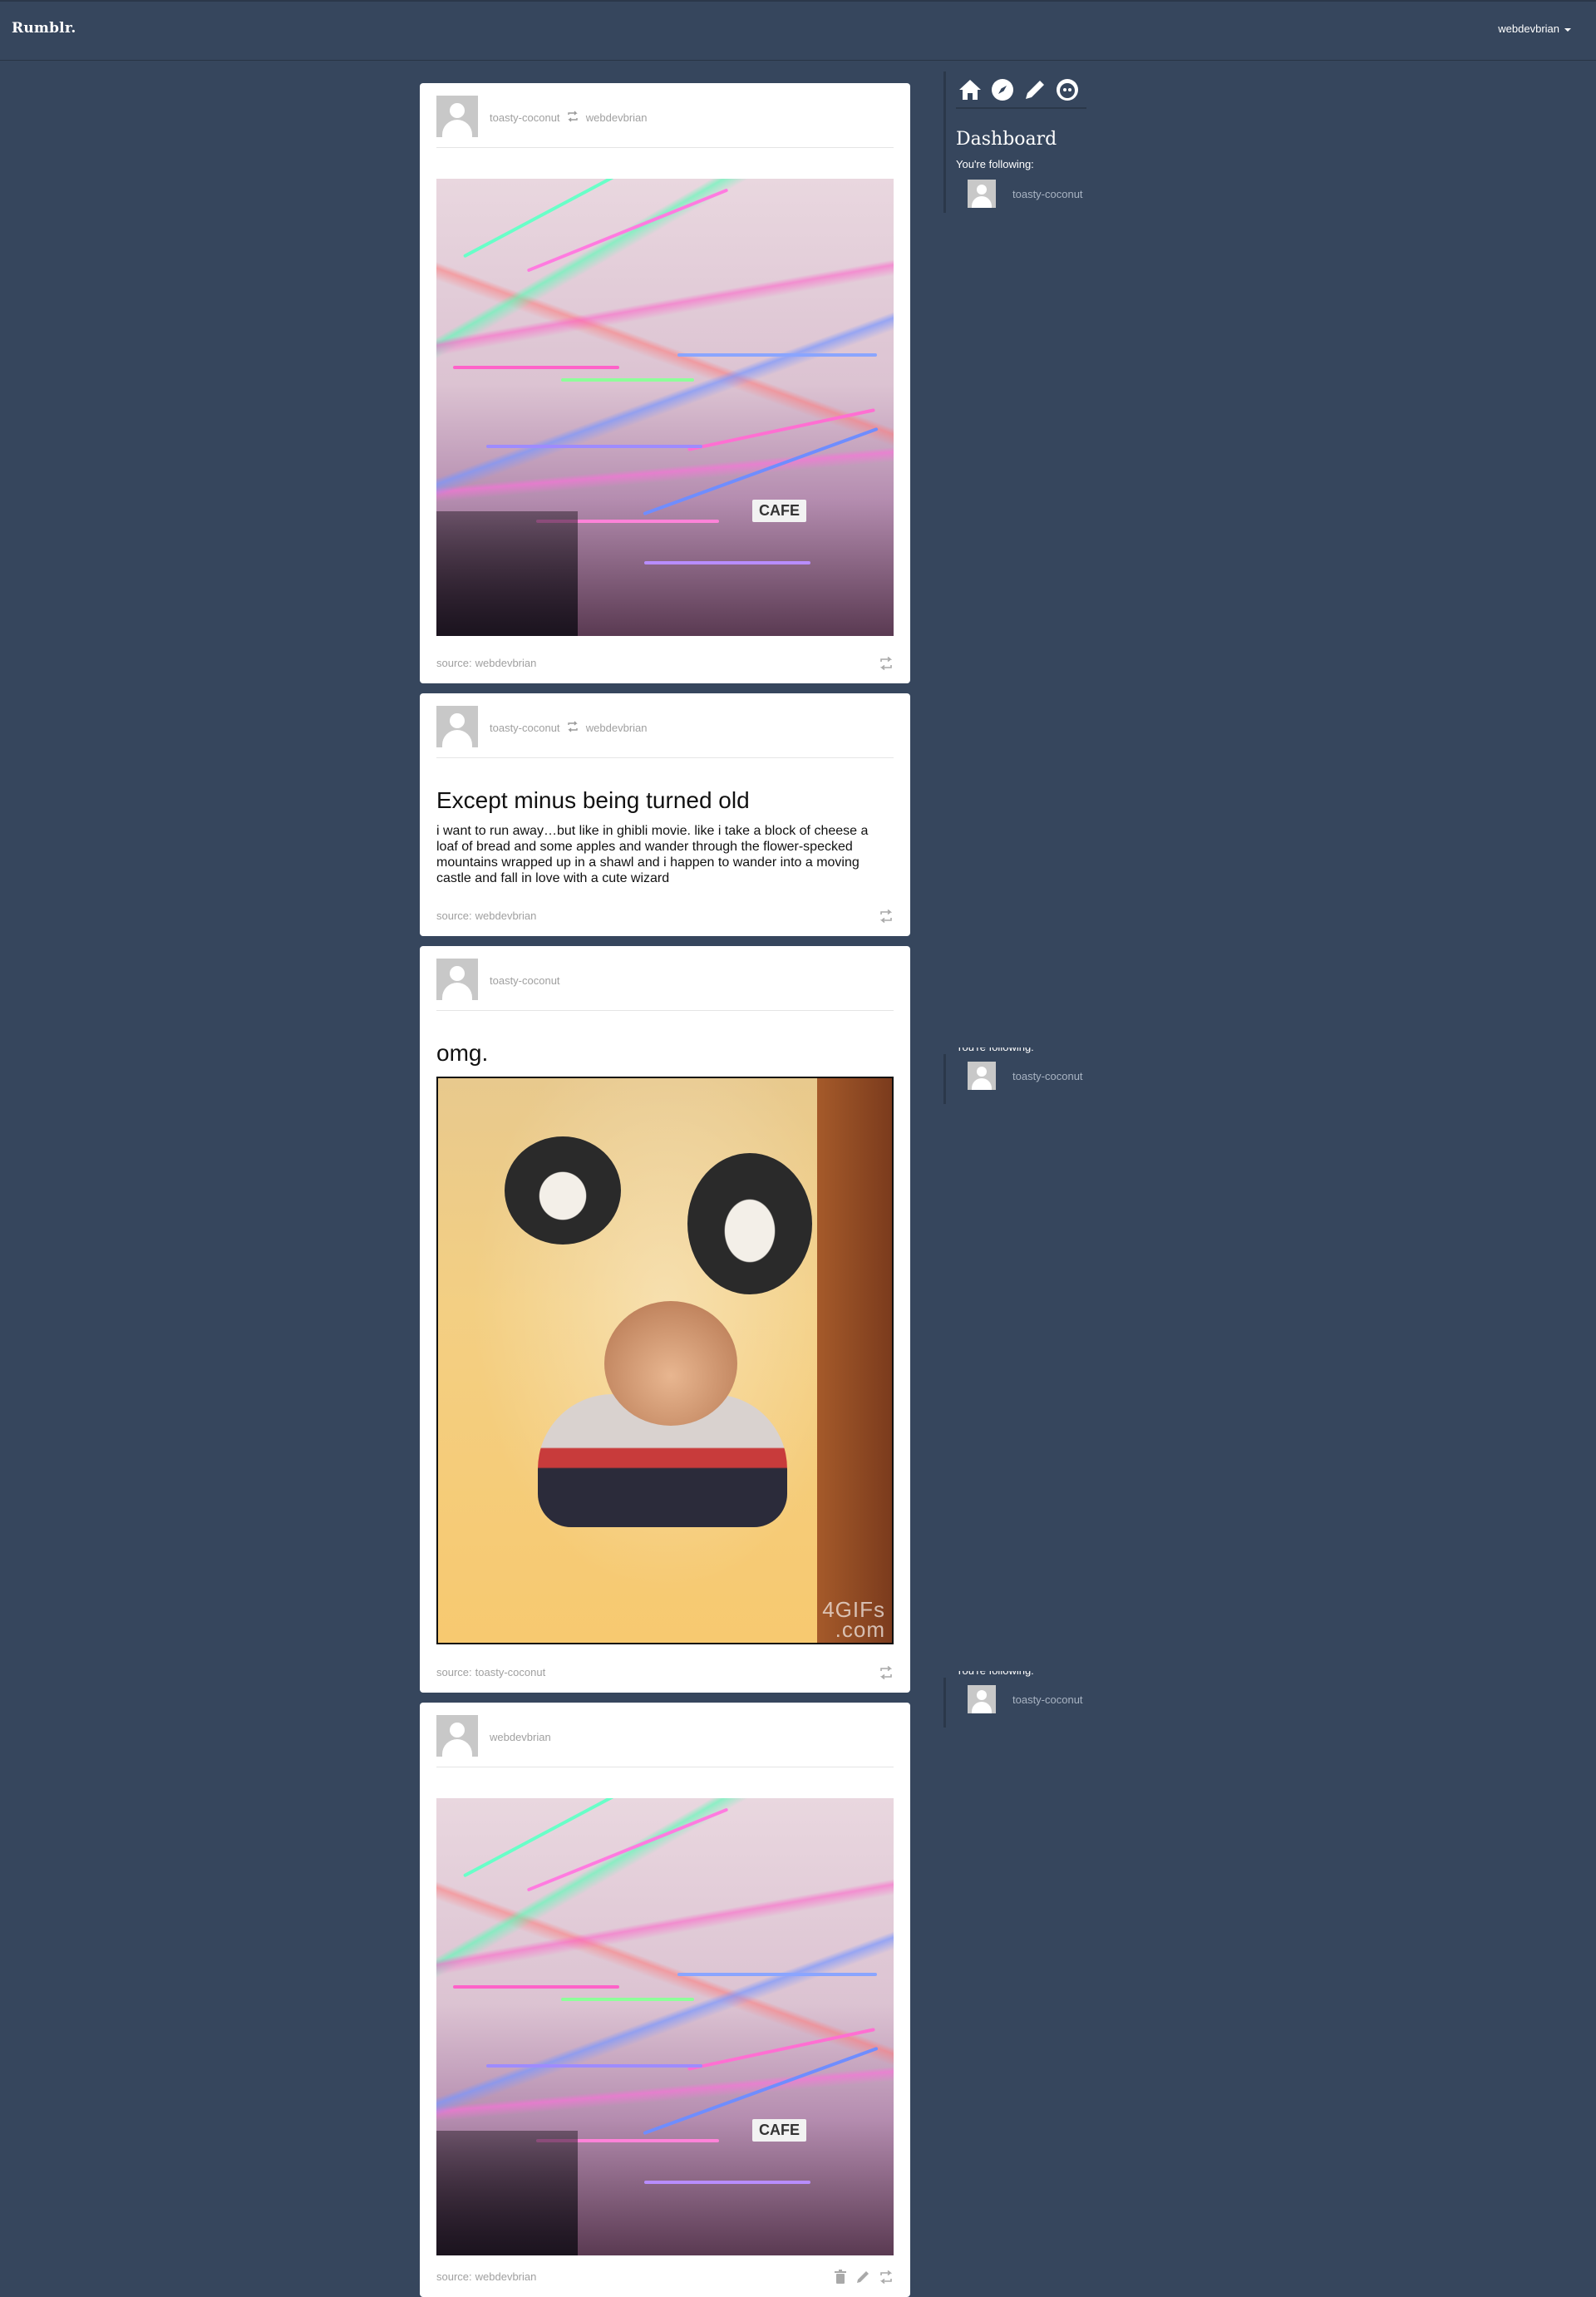 Image resolution: width=1596 pixels, height=2297 pixels. What do you see at coordinates (1567, 29) in the screenshot?
I see `caret-down-icon` at bounding box center [1567, 29].